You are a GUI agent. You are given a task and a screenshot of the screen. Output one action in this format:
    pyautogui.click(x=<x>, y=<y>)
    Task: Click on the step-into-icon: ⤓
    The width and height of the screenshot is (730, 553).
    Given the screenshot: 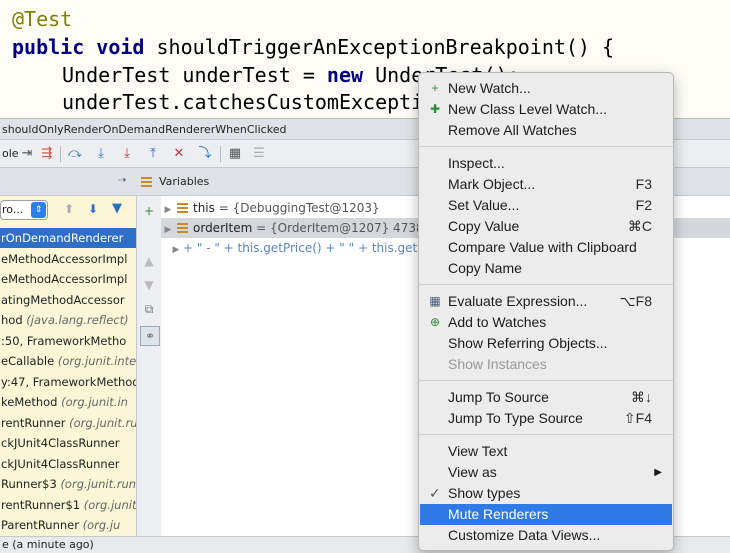 What is the action you would take?
    pyautogui.click(x=101, y=154)
    